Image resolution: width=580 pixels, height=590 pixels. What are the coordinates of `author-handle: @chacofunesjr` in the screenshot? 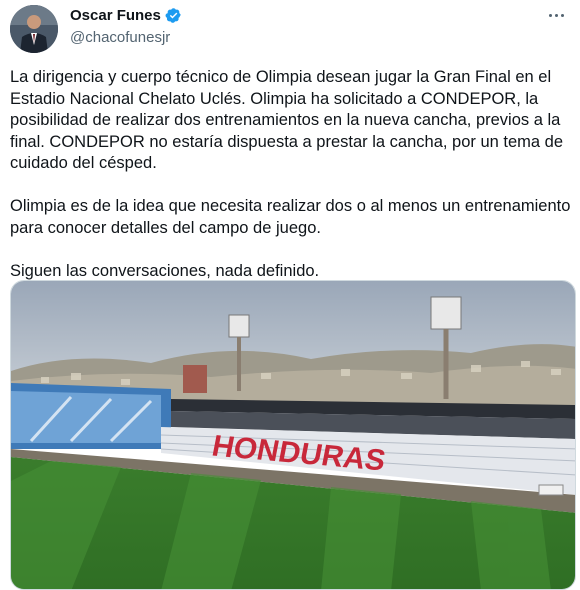 It's located at (120, 37).